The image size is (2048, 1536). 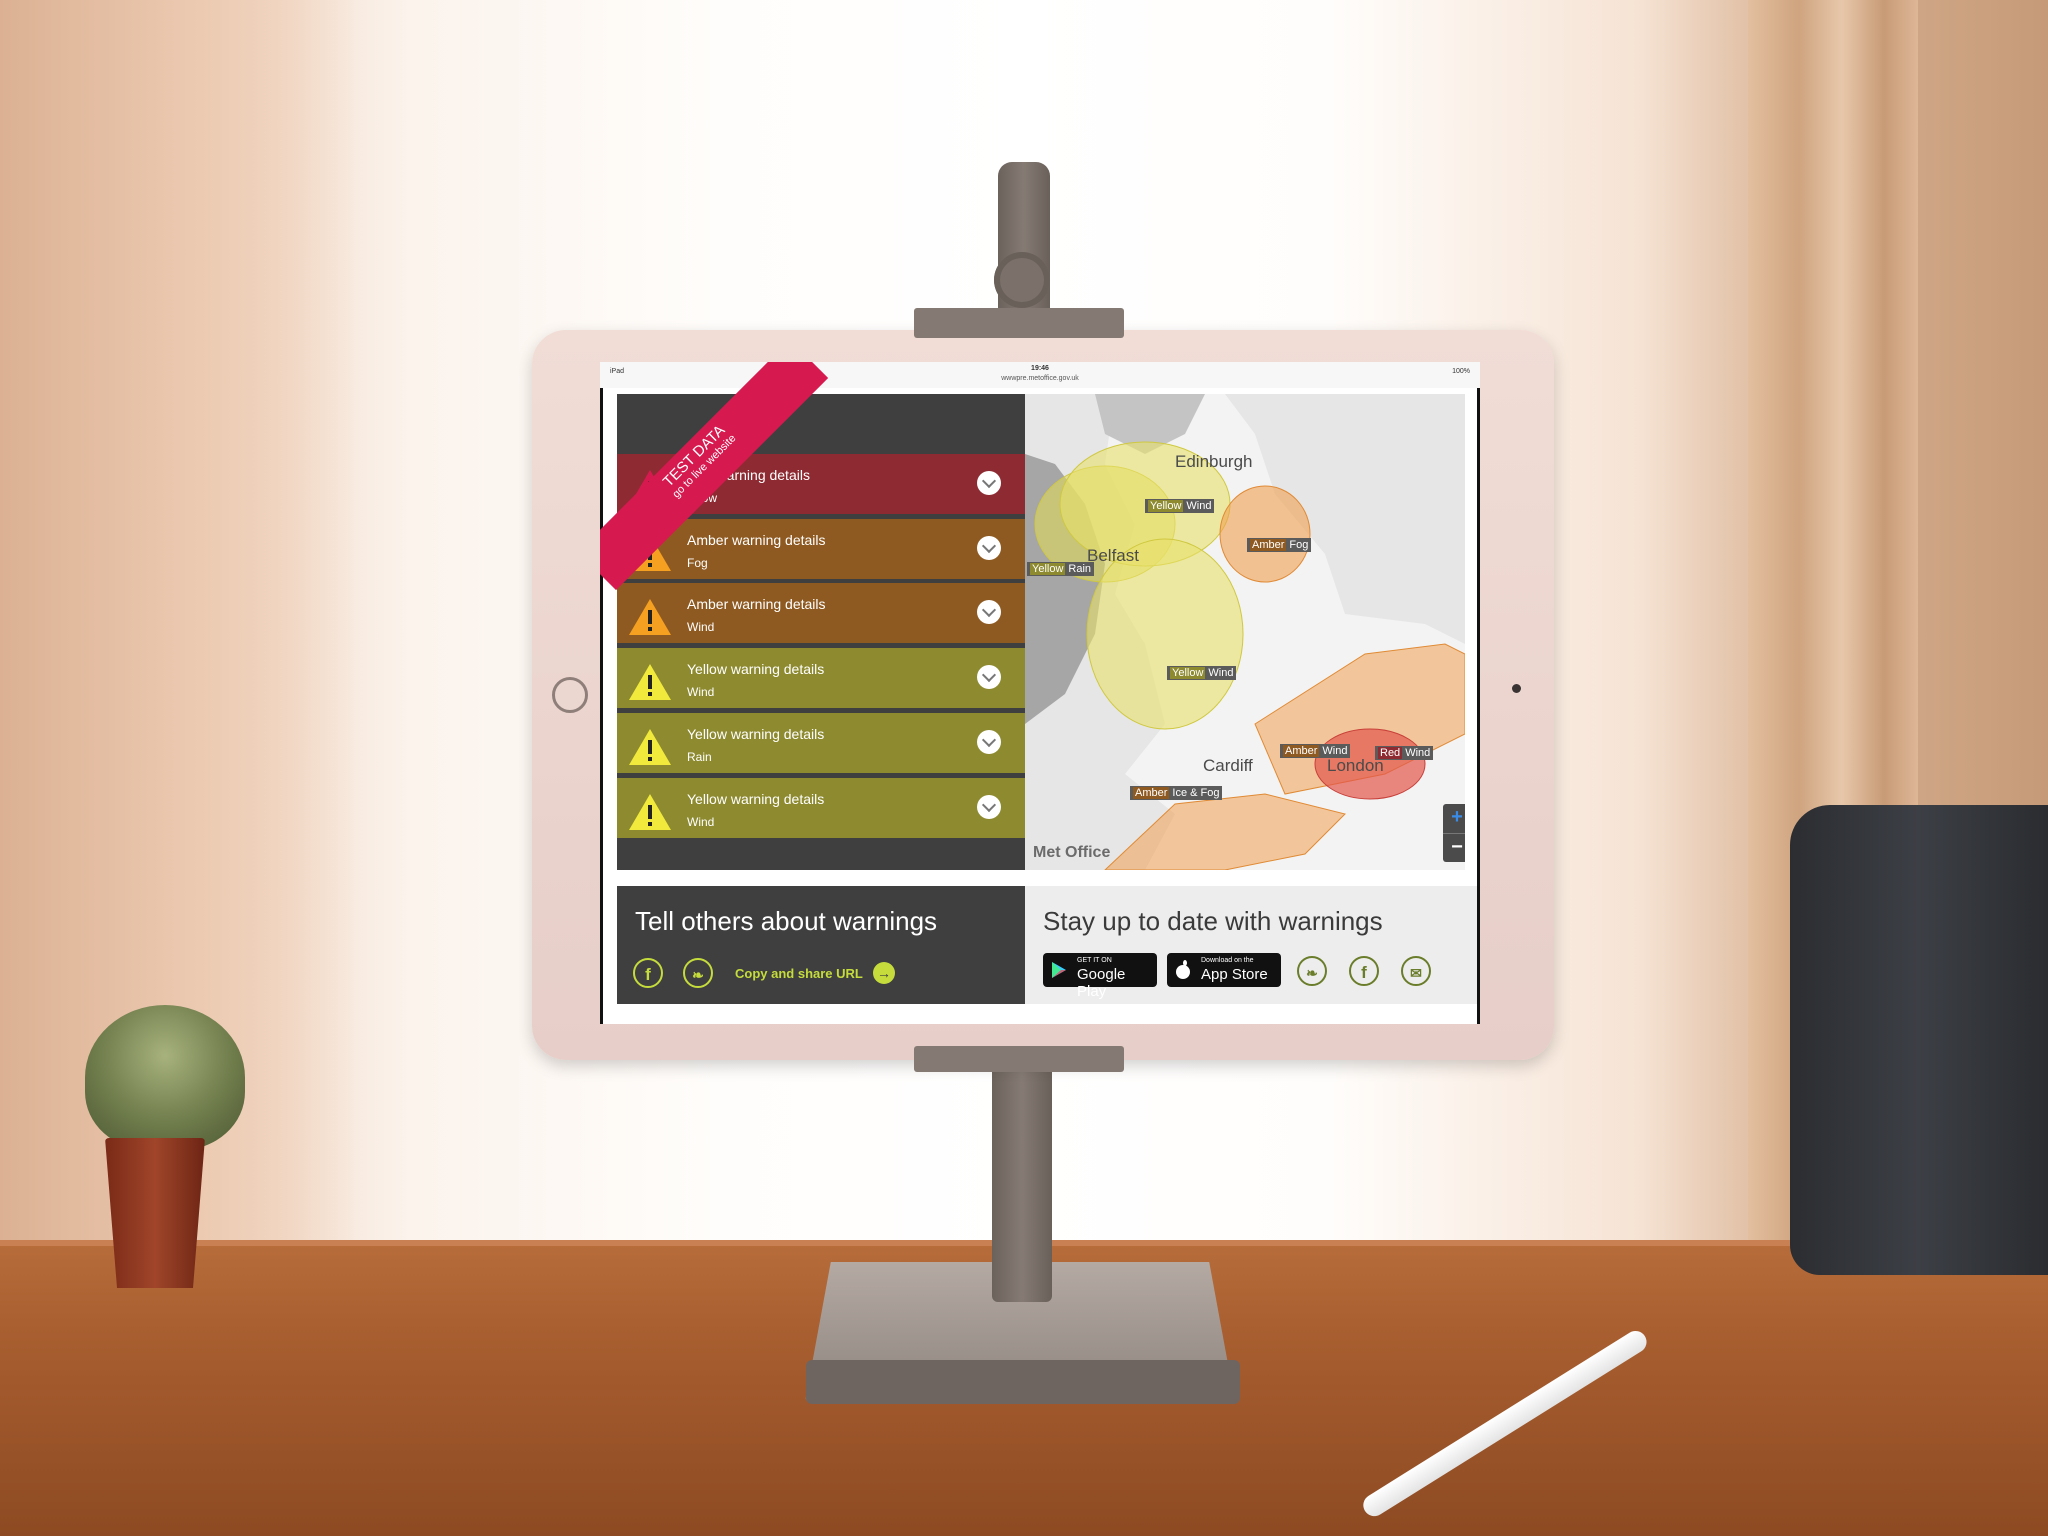 I want to click on label-type: Fog, so click(x=1299, y=545).